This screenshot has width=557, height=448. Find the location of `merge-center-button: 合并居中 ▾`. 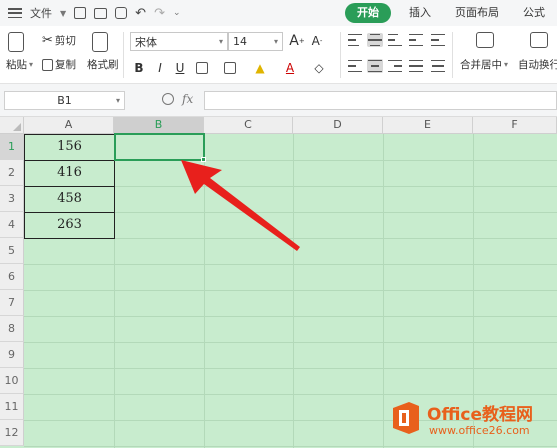

merge-center-button: 合并居中 ▾ is located at coordinates (484, 64).